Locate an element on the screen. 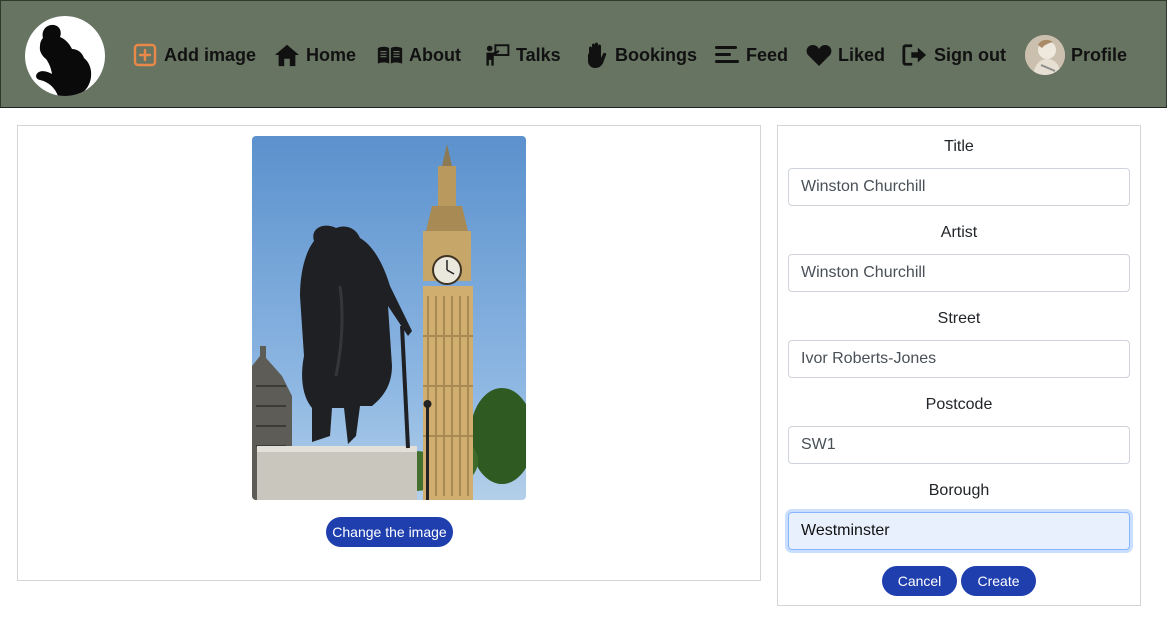 Image resolution: width=1167 pixels, height=622 pixels. nav-feed: Feed is located at coordinates (751, 55).